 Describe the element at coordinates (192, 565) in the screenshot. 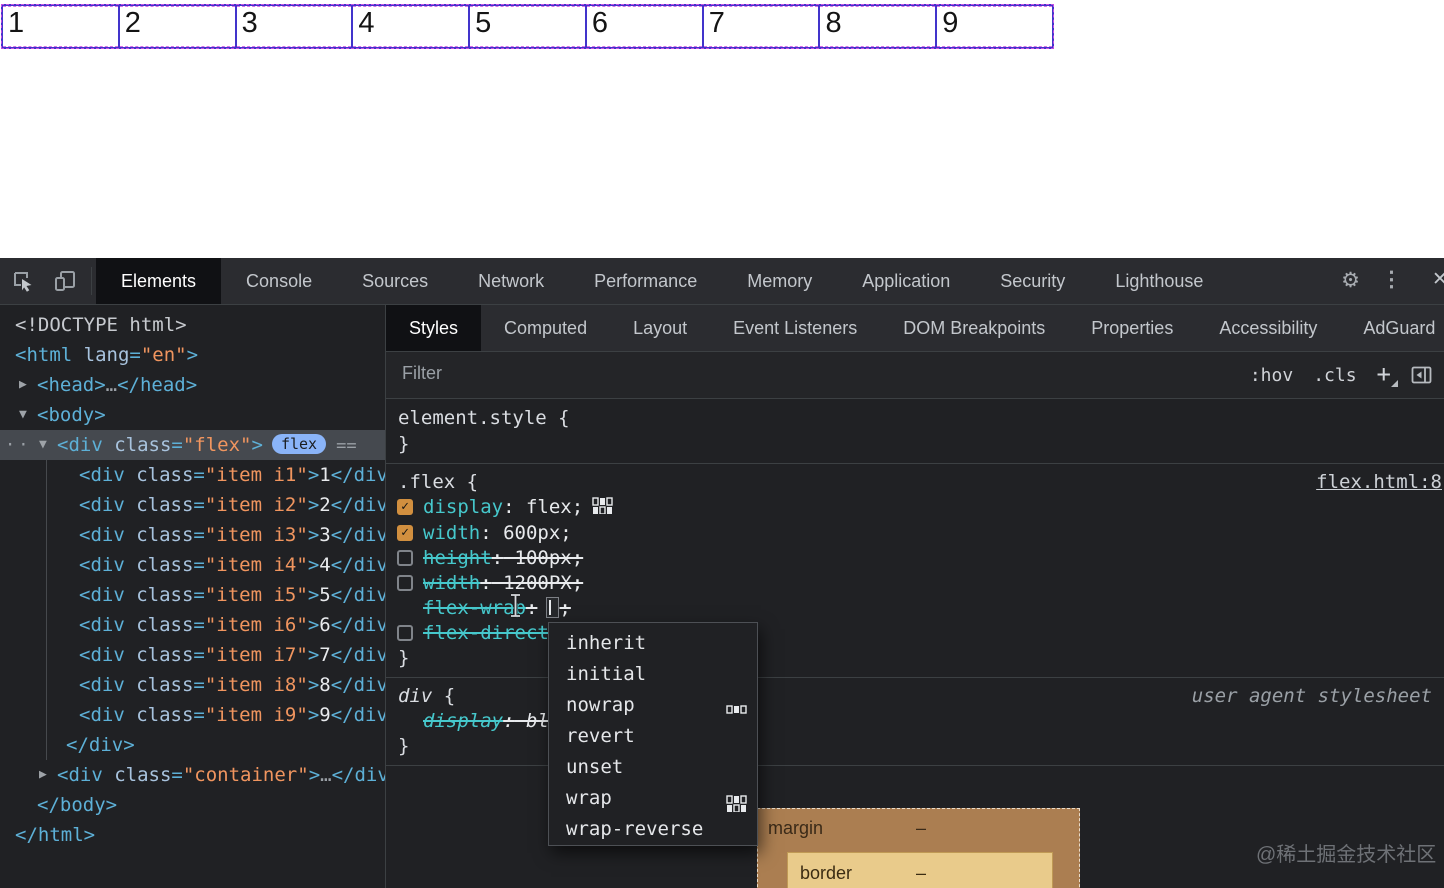

I see `dom-tree-row: <div class="item i4">4</div>` at that location.